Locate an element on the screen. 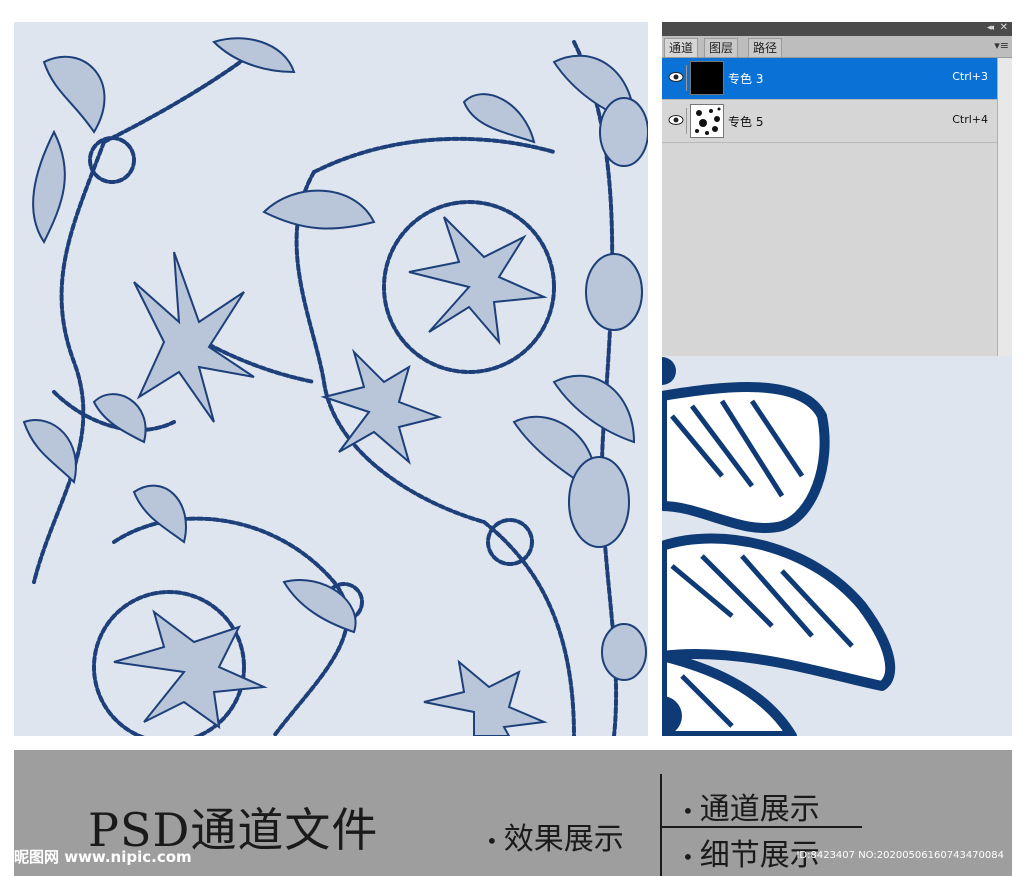 Image resolution: width=1024 pixels, height=876 pixels. tab-channels: 通道 is located at coordinates (681, 47).